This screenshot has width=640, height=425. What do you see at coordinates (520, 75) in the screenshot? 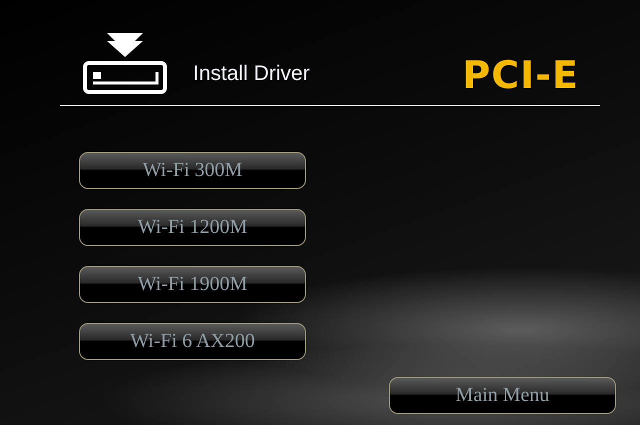
I see `logo: PCI-E` at bounding box center [520, 75].